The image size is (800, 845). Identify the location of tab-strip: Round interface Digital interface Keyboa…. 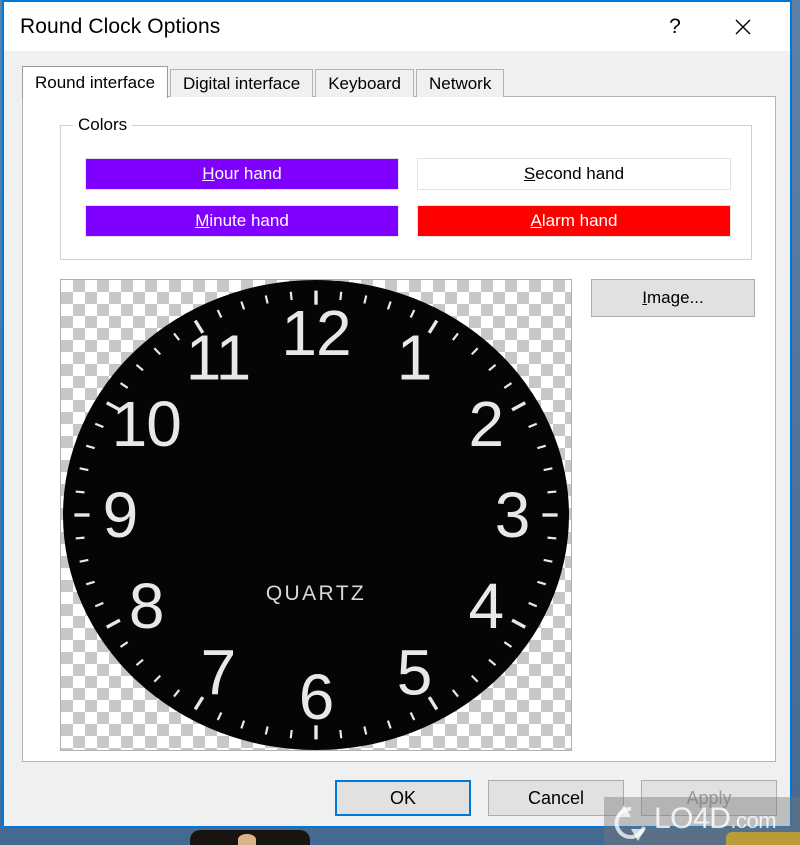
(399, 82).